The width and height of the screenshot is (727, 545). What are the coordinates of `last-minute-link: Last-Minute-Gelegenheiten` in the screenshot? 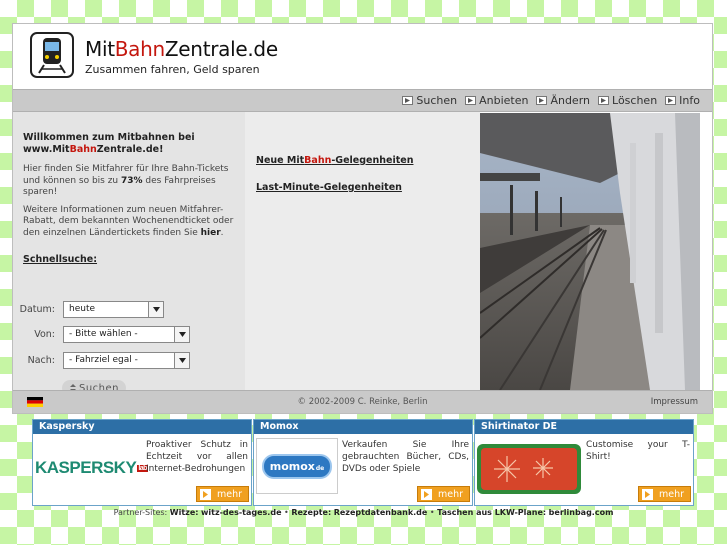 It's located at (329, 187).